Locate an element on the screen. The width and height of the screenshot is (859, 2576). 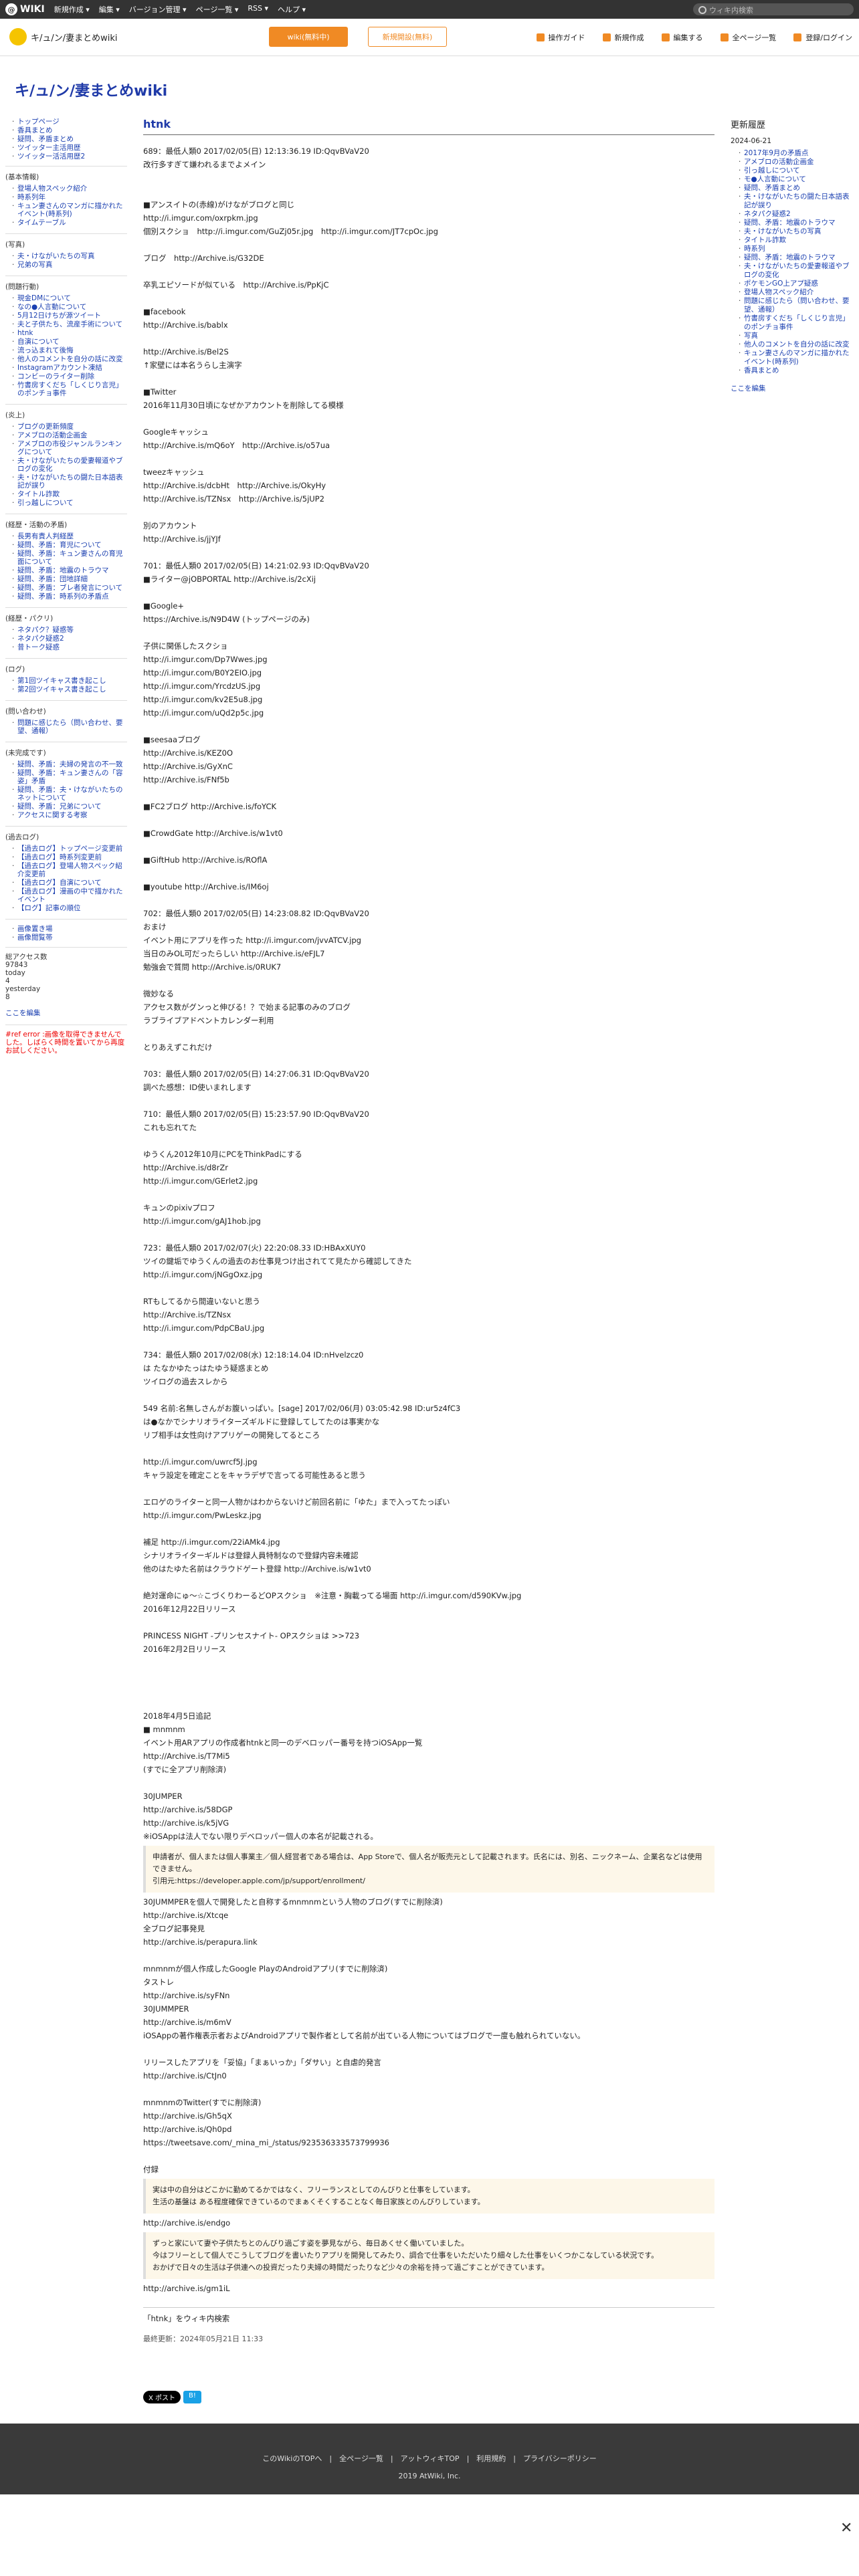
sidebar-link: 夫・けながいたちの写真 is located at coordinates (69, 256).